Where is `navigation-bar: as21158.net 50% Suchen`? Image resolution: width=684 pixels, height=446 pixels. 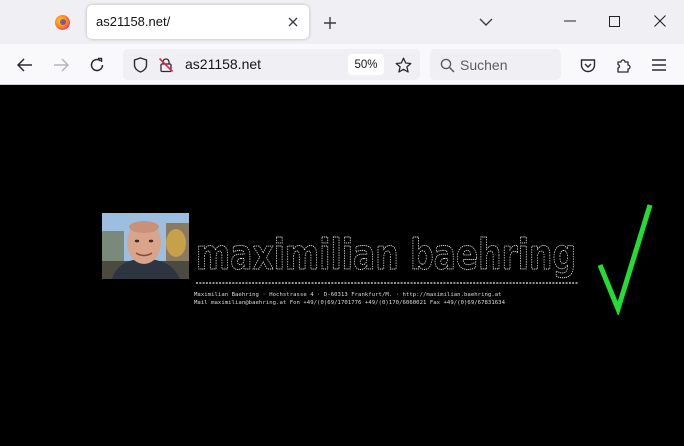
navigation-bar: as21158.net 50% Suchen is located at coordinates (342, 64).